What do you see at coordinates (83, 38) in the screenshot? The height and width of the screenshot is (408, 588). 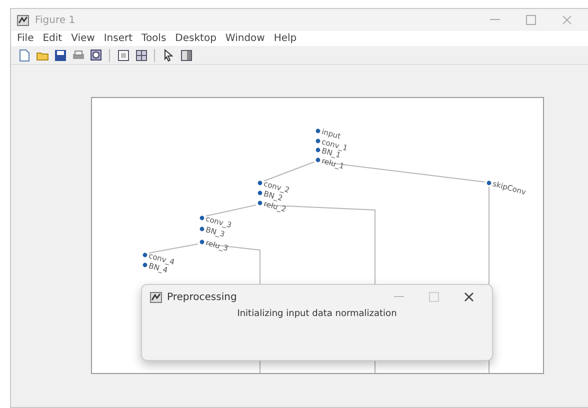 I see `menu-item: View` at bounding box center [83, 38].